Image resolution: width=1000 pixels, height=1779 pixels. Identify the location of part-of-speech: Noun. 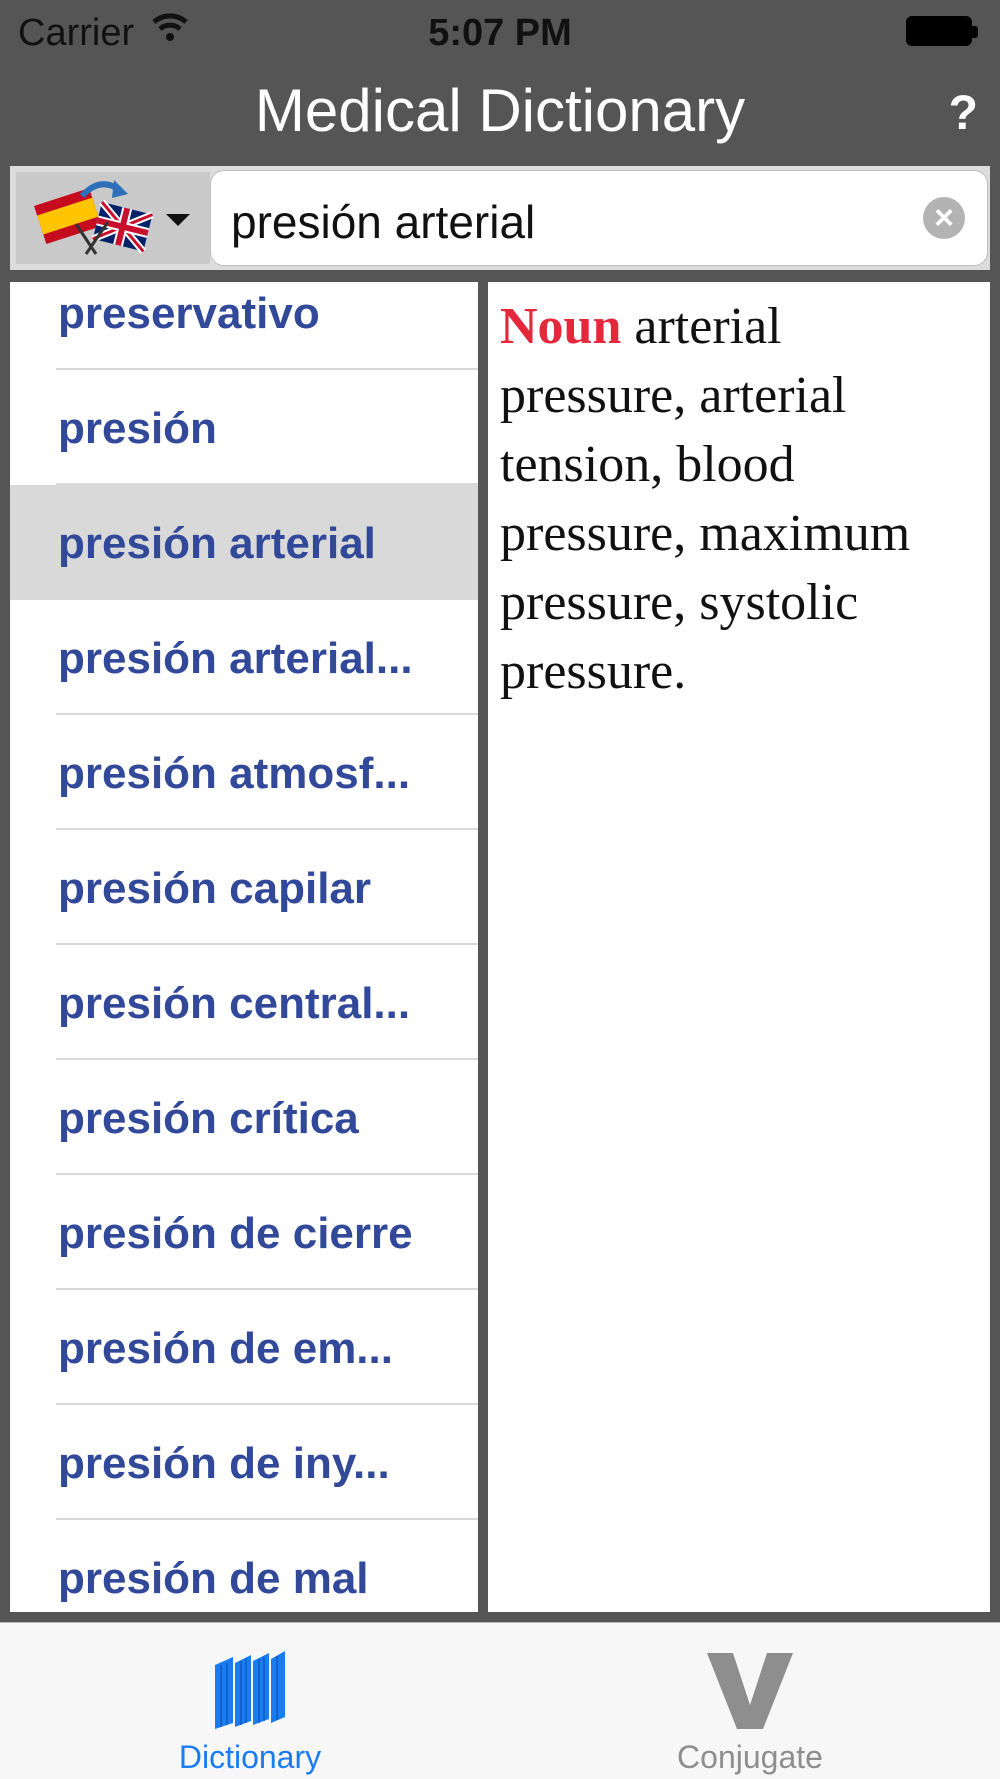
(561, 326).